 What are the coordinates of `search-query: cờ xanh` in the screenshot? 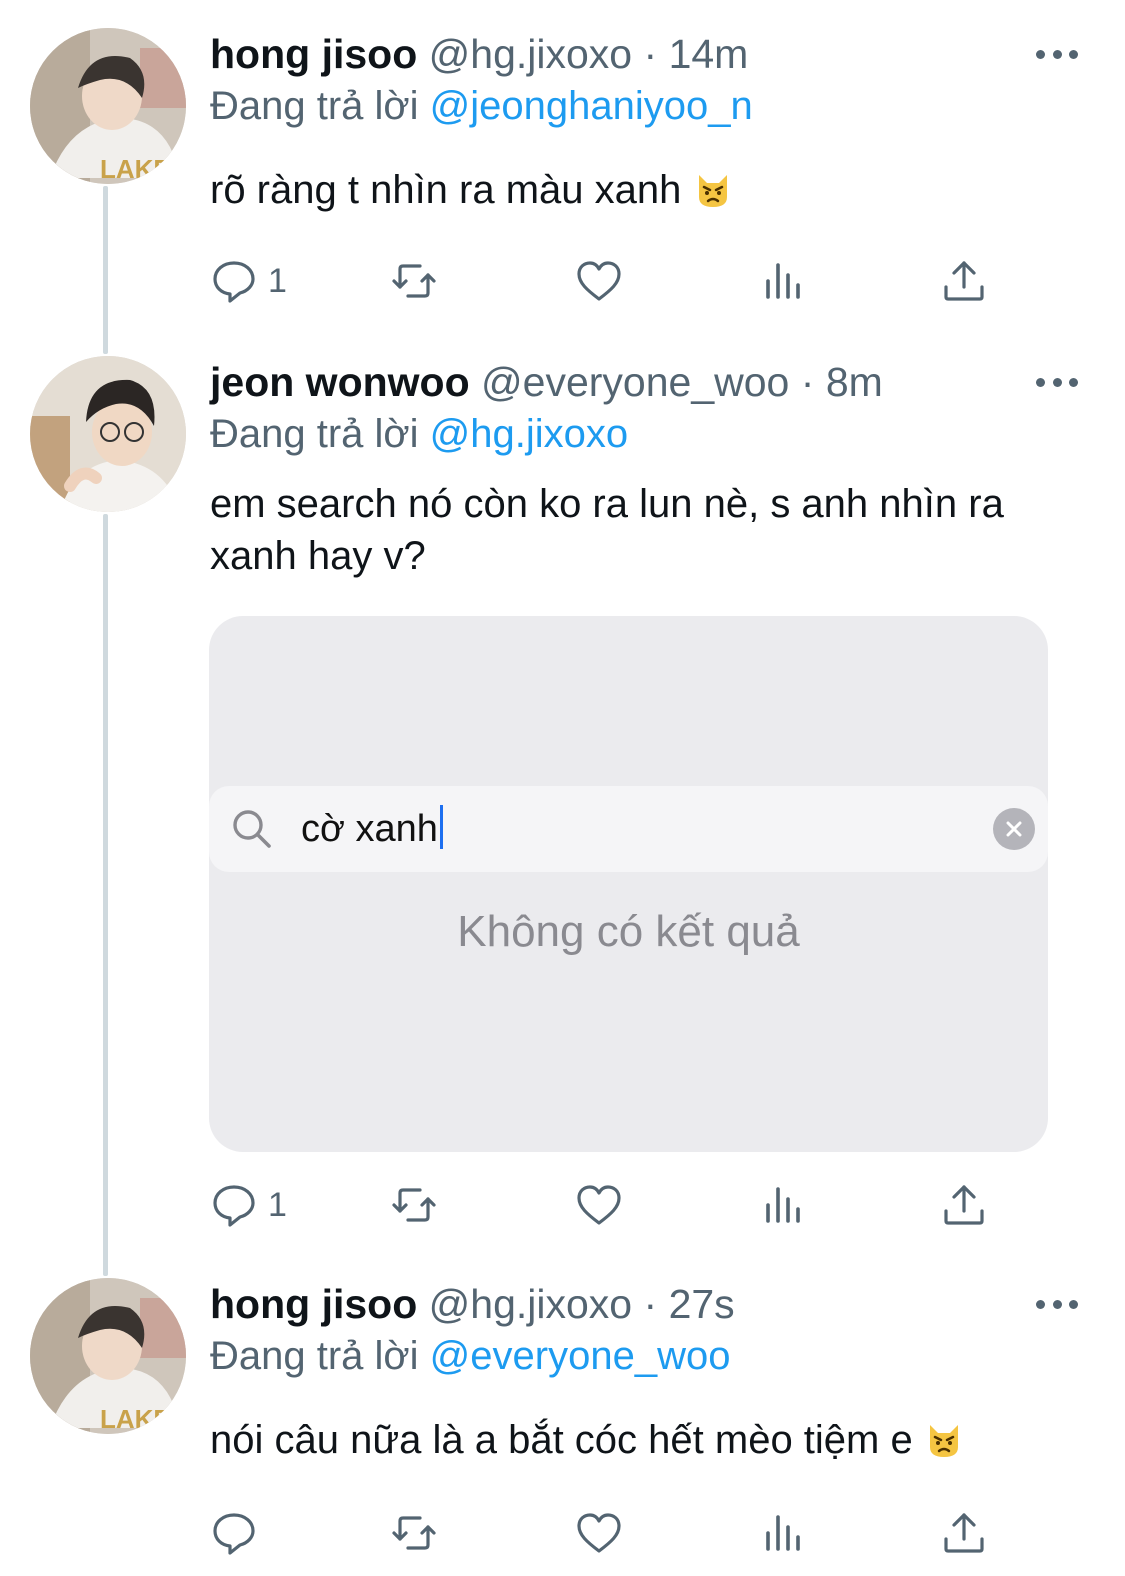 It's located at (372, 829).